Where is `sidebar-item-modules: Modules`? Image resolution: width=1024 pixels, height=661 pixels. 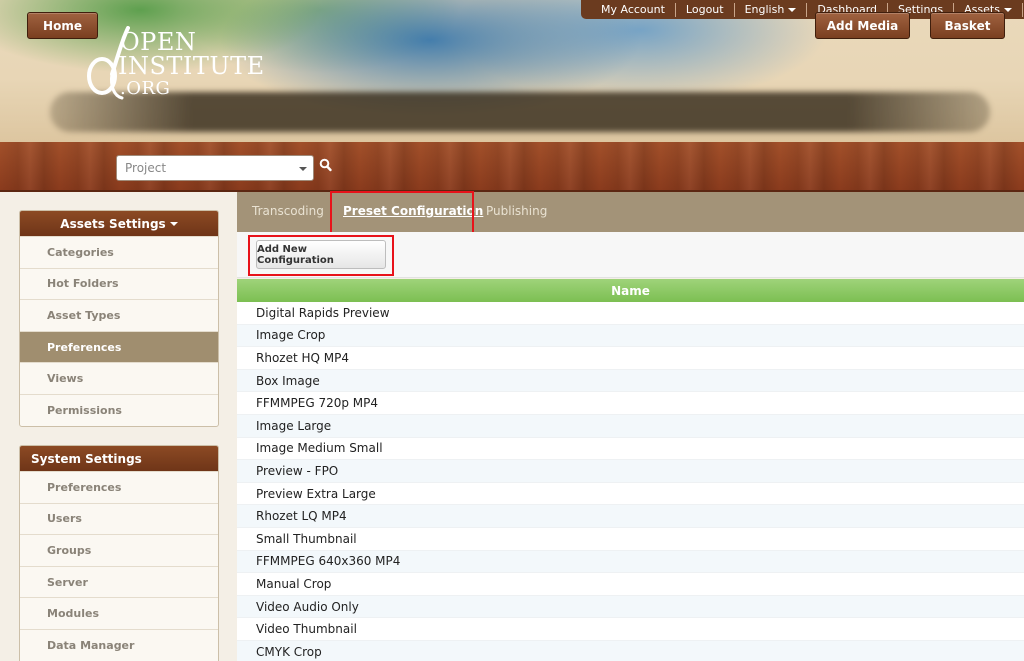 sidebar-item-modules: Modules is located at coordinates (119, 613).